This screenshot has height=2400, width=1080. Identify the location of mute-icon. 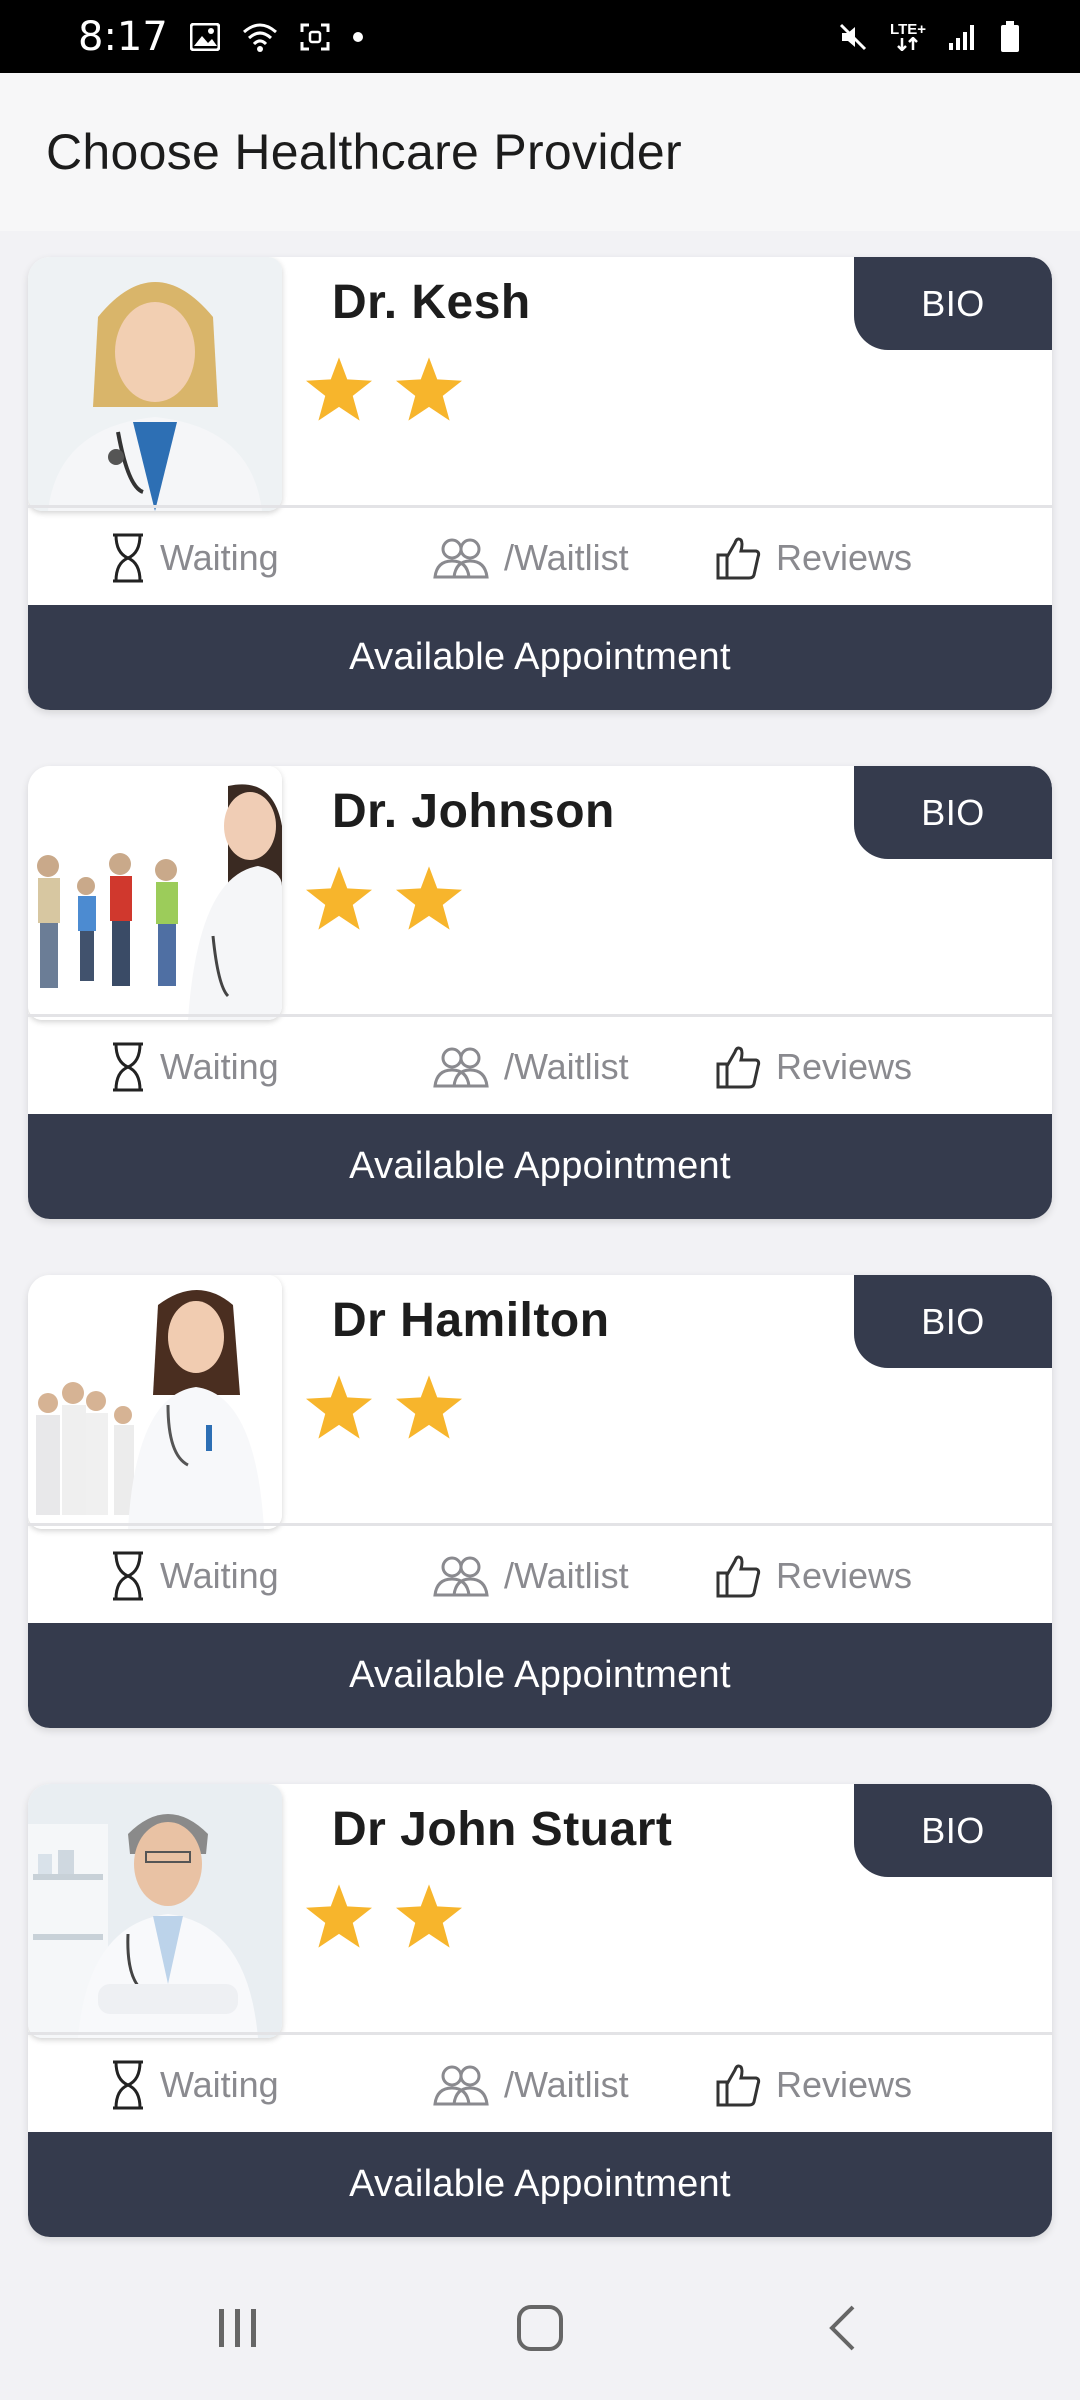
(853, 37).